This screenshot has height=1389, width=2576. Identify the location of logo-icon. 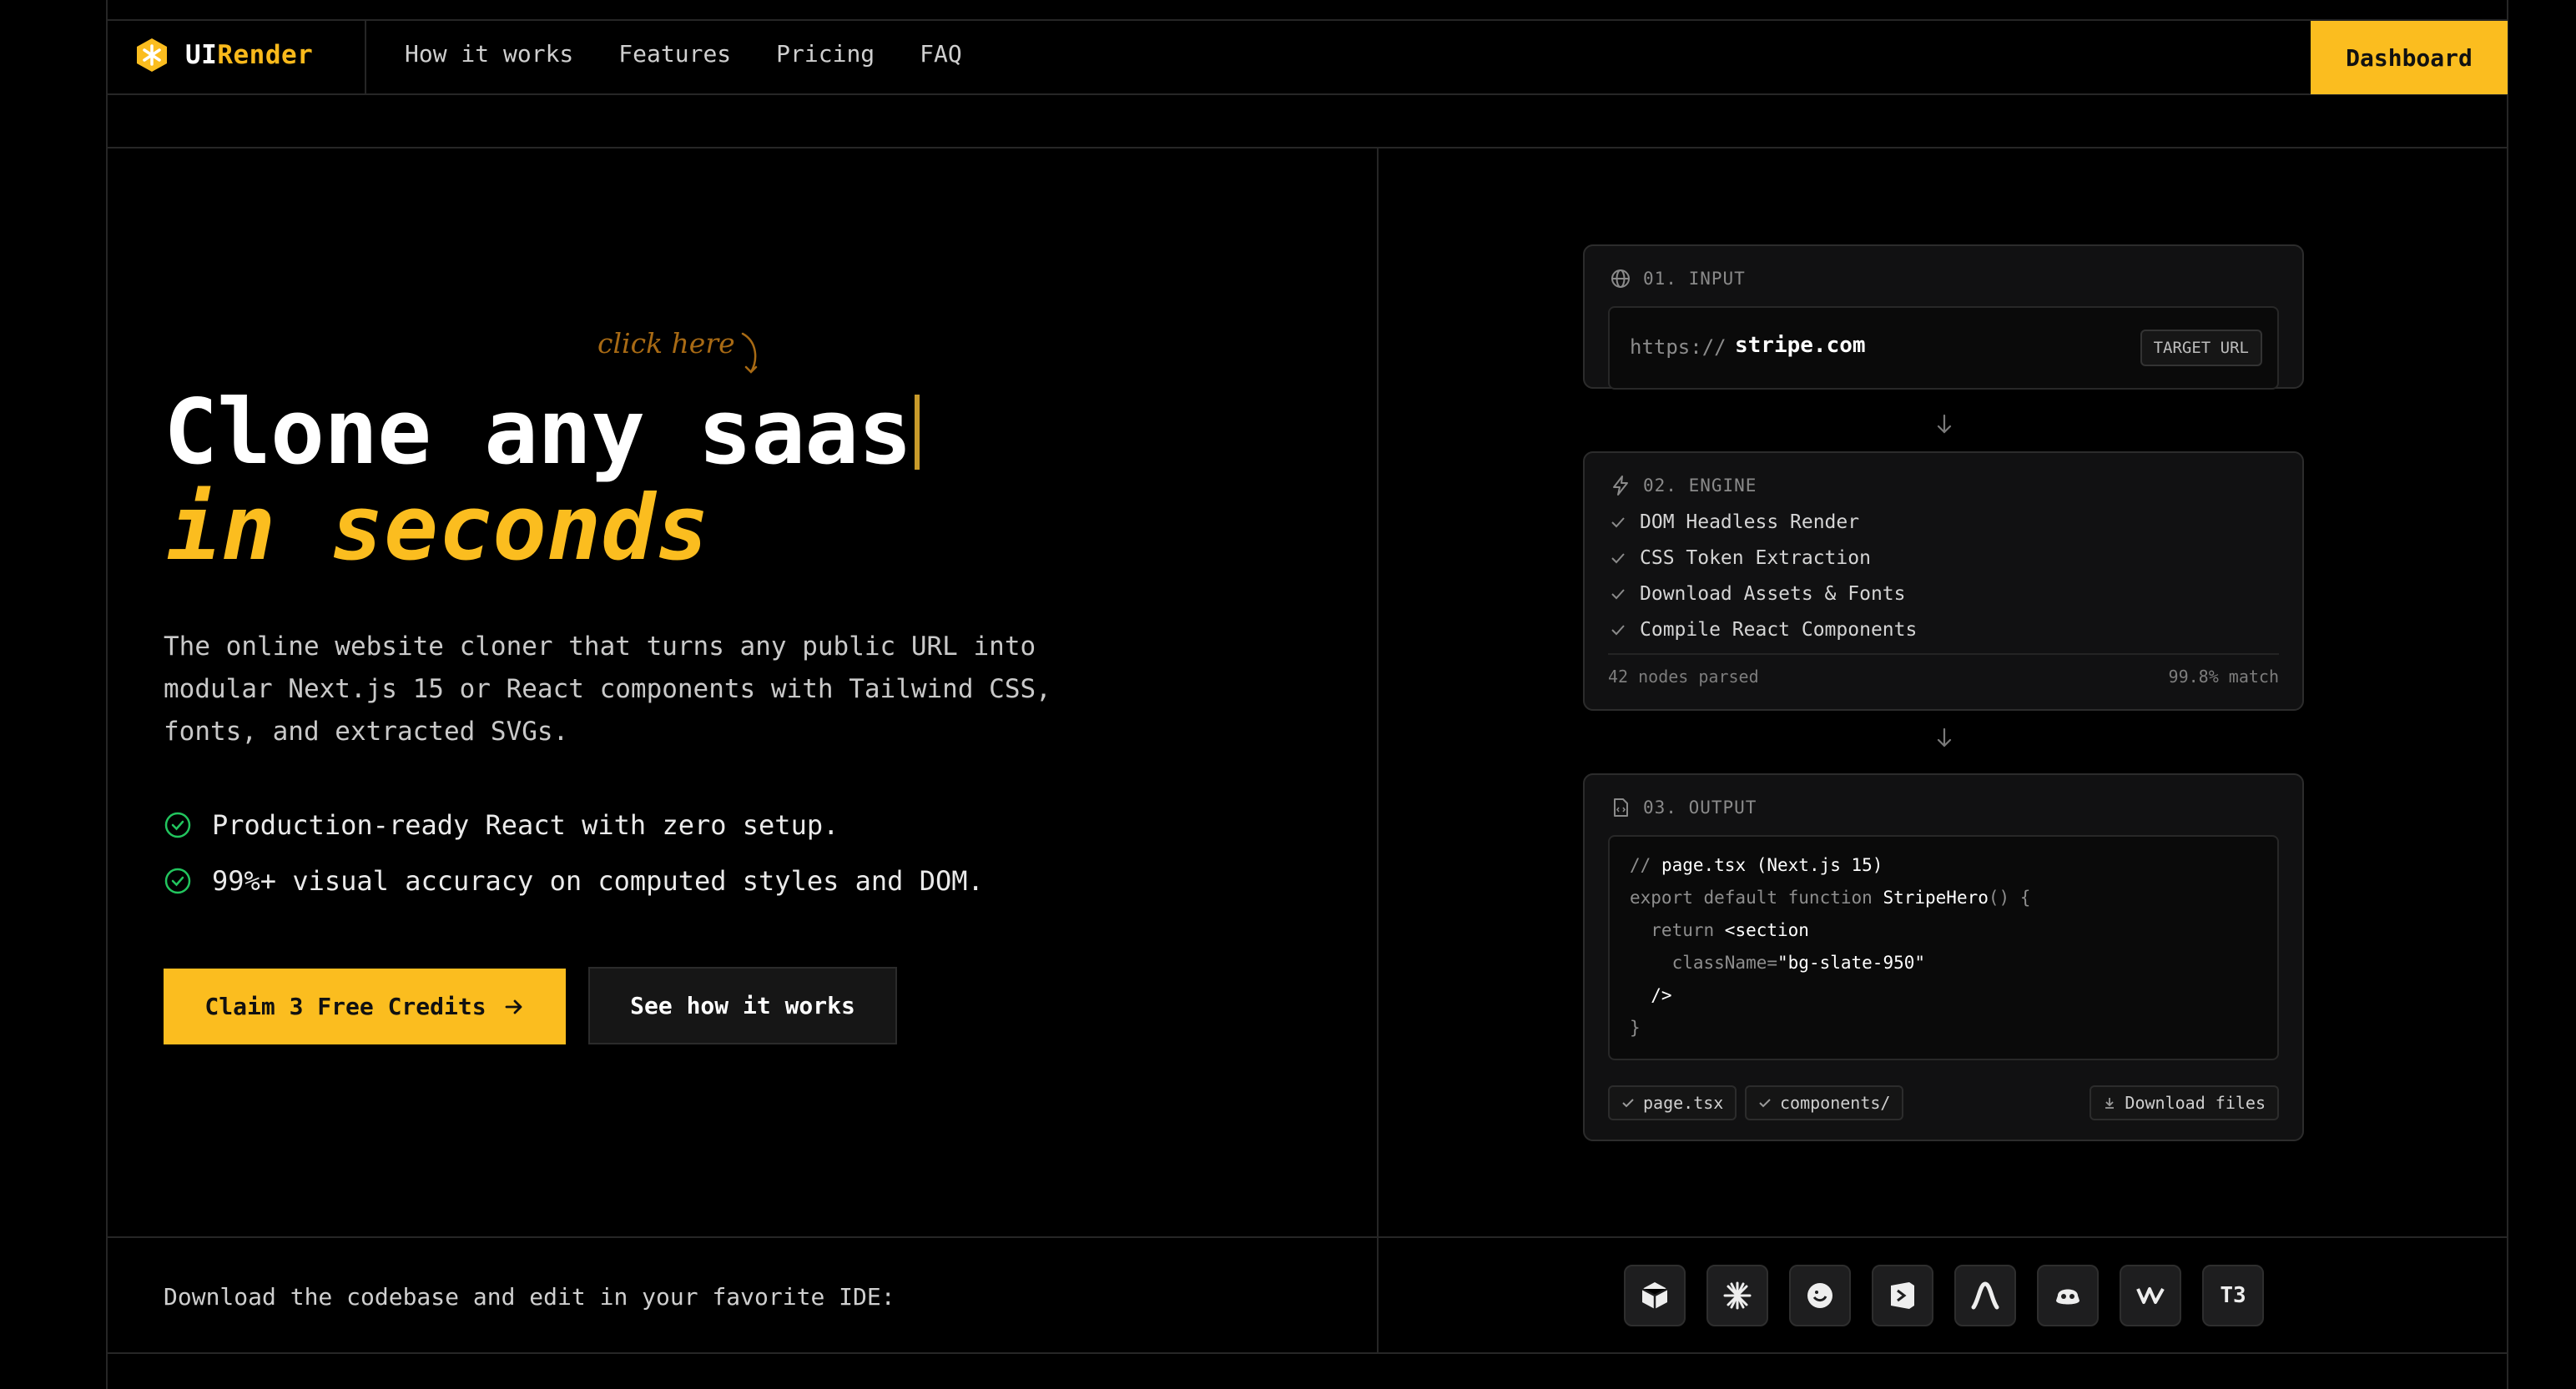
(152, 55).